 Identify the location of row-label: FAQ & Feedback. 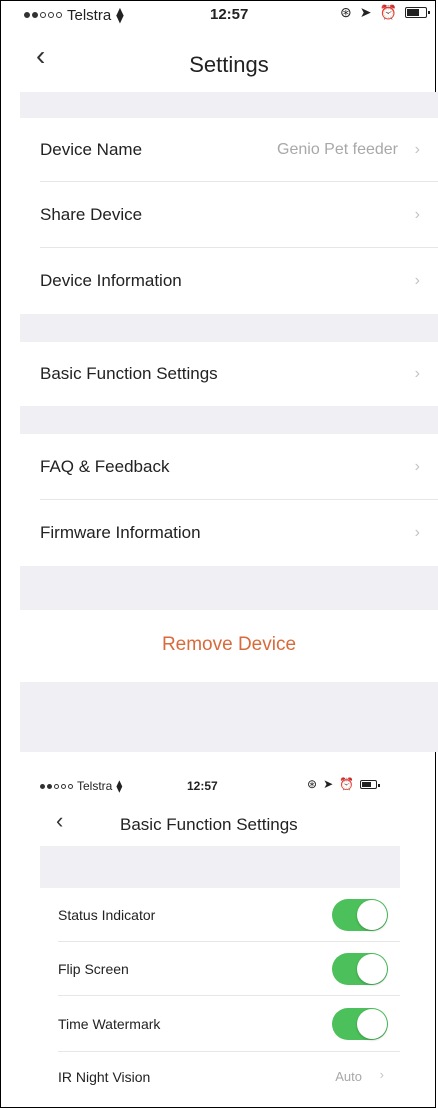
(105, 466).